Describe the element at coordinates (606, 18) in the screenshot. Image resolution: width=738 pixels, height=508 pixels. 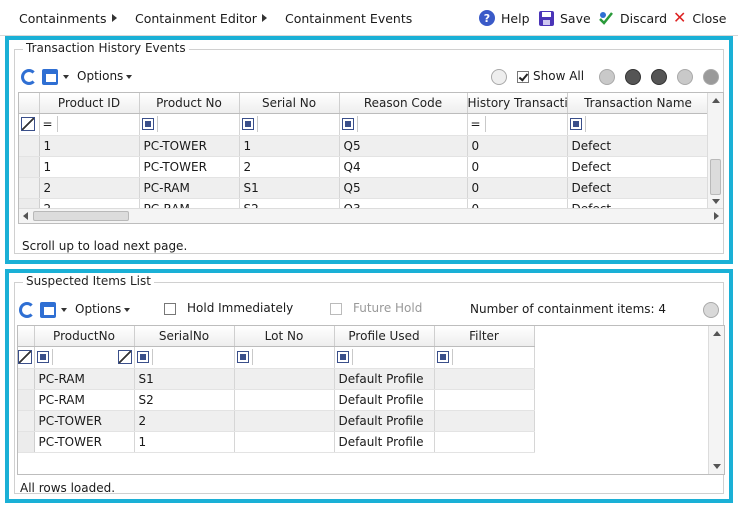
I see `discard-icon` at that location.